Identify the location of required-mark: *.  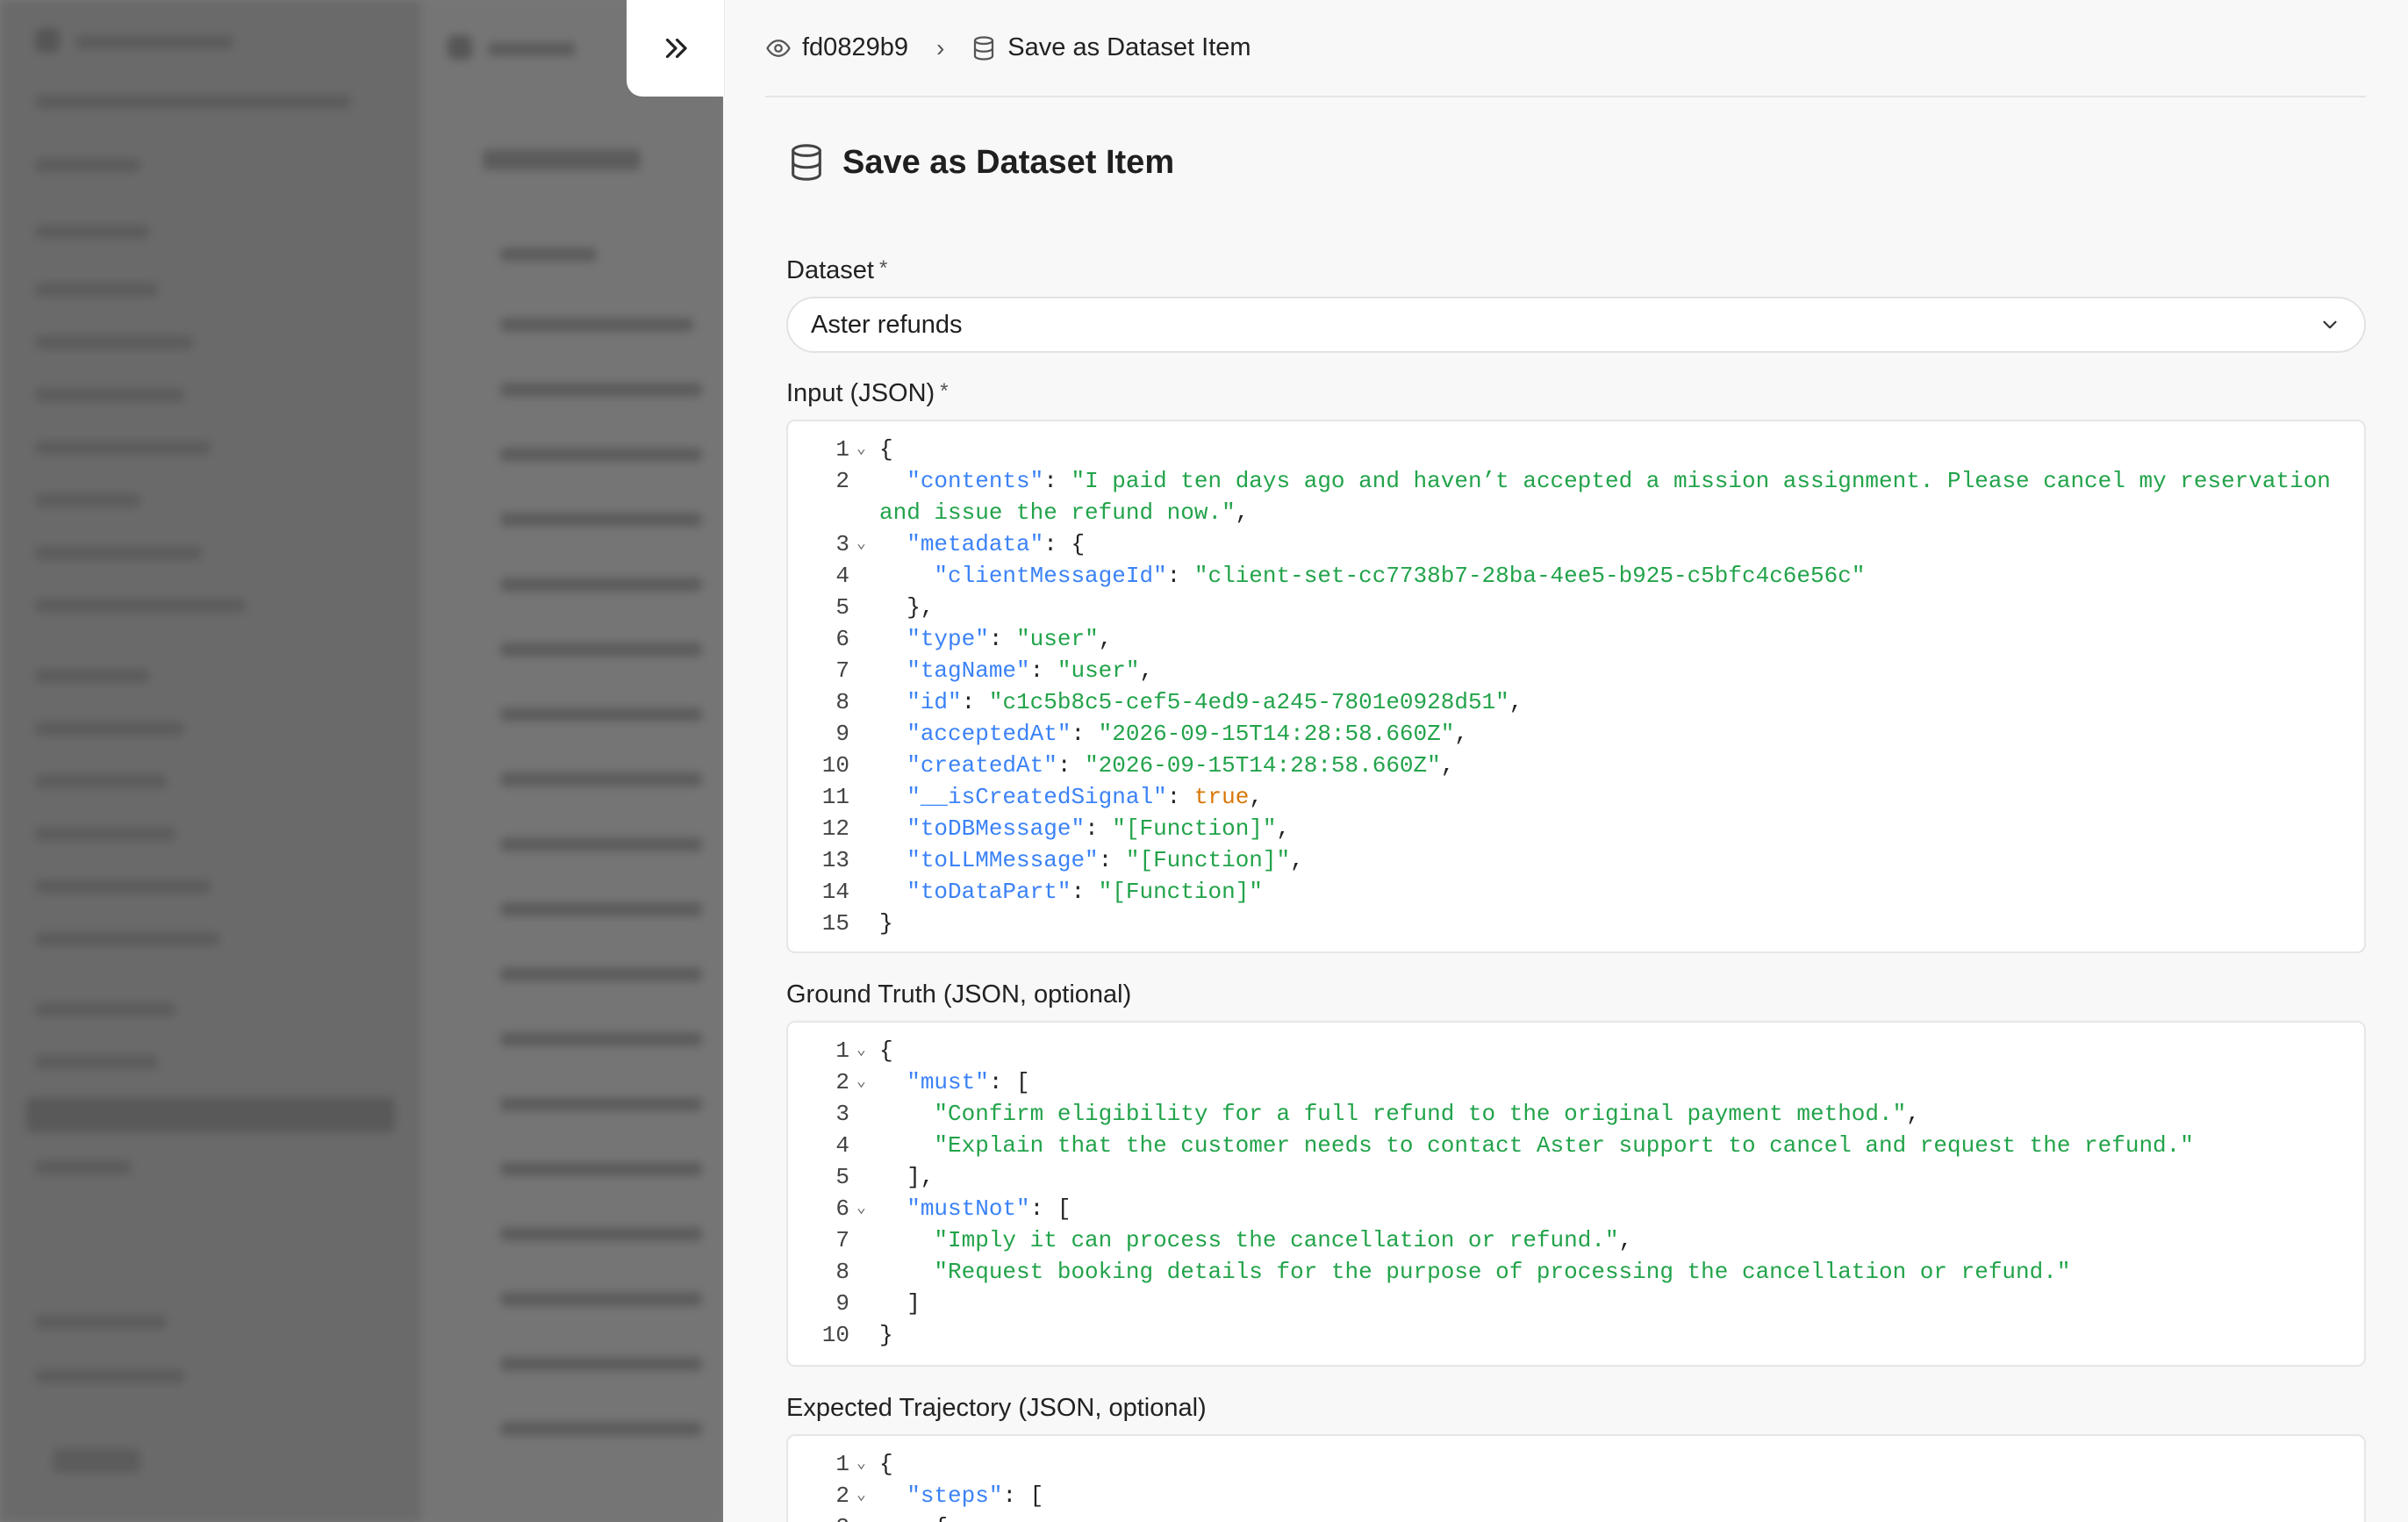
(944, 391).